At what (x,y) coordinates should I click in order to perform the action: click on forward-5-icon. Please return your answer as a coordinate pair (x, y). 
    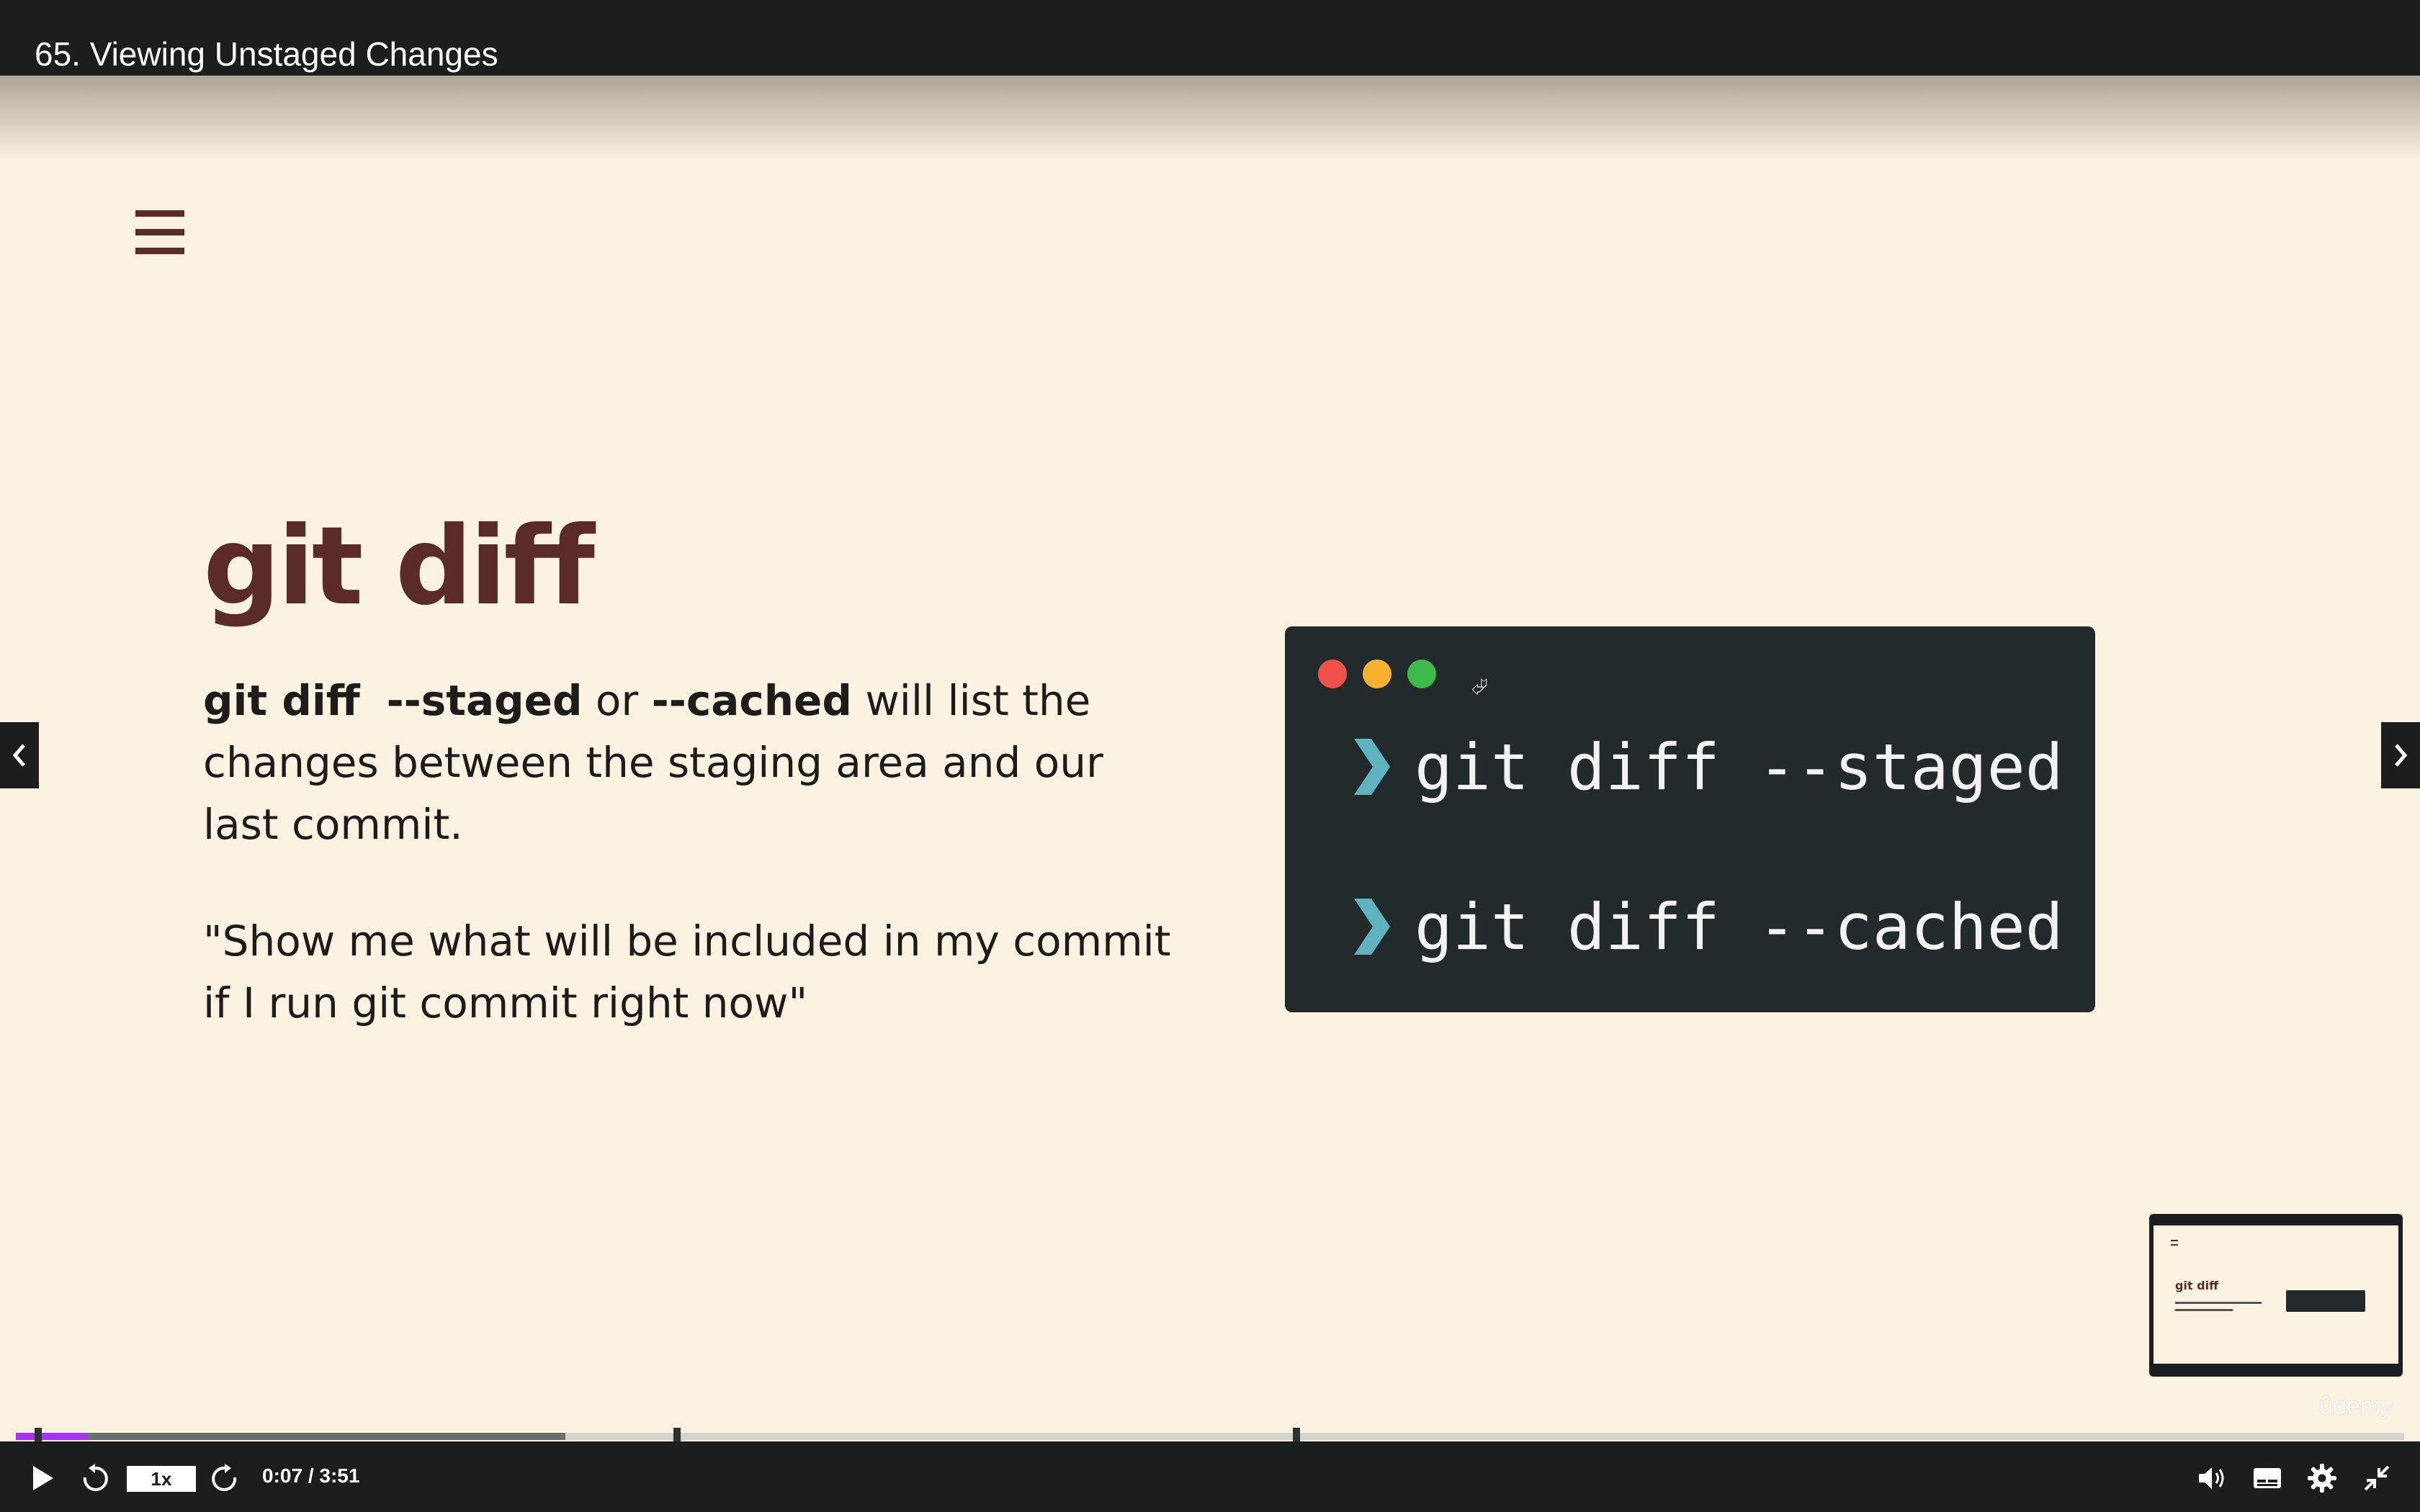
    Looking at the image, I should click on (224, 1477).